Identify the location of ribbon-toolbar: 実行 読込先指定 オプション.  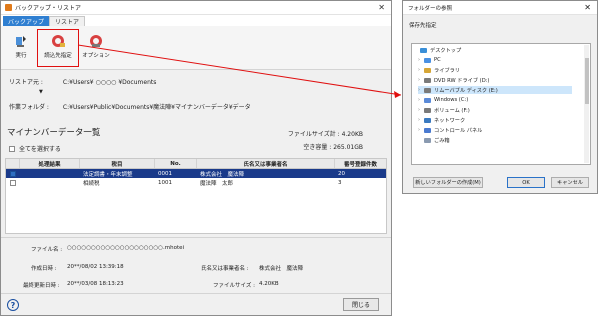
(196, 48).